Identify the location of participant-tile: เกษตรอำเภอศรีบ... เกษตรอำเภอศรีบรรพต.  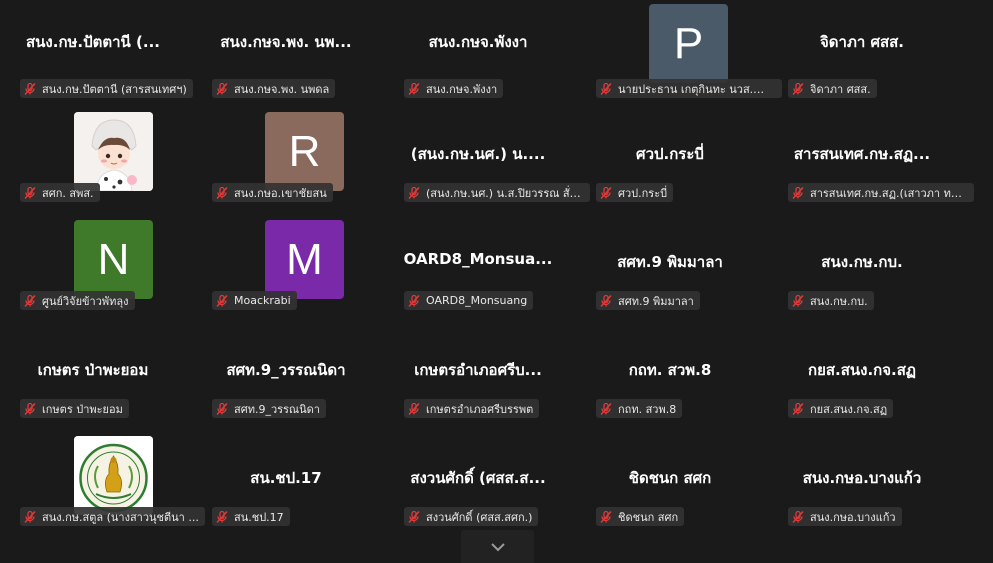
(478, 370).